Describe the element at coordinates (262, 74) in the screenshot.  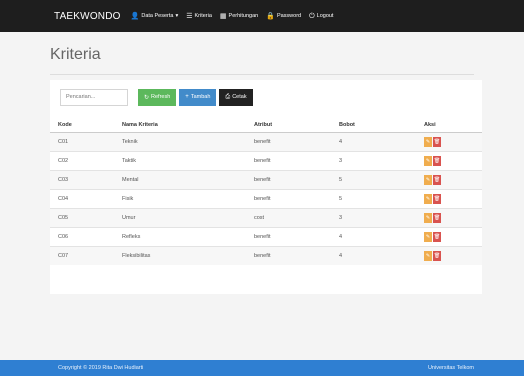
I see `title-divider` at that location.